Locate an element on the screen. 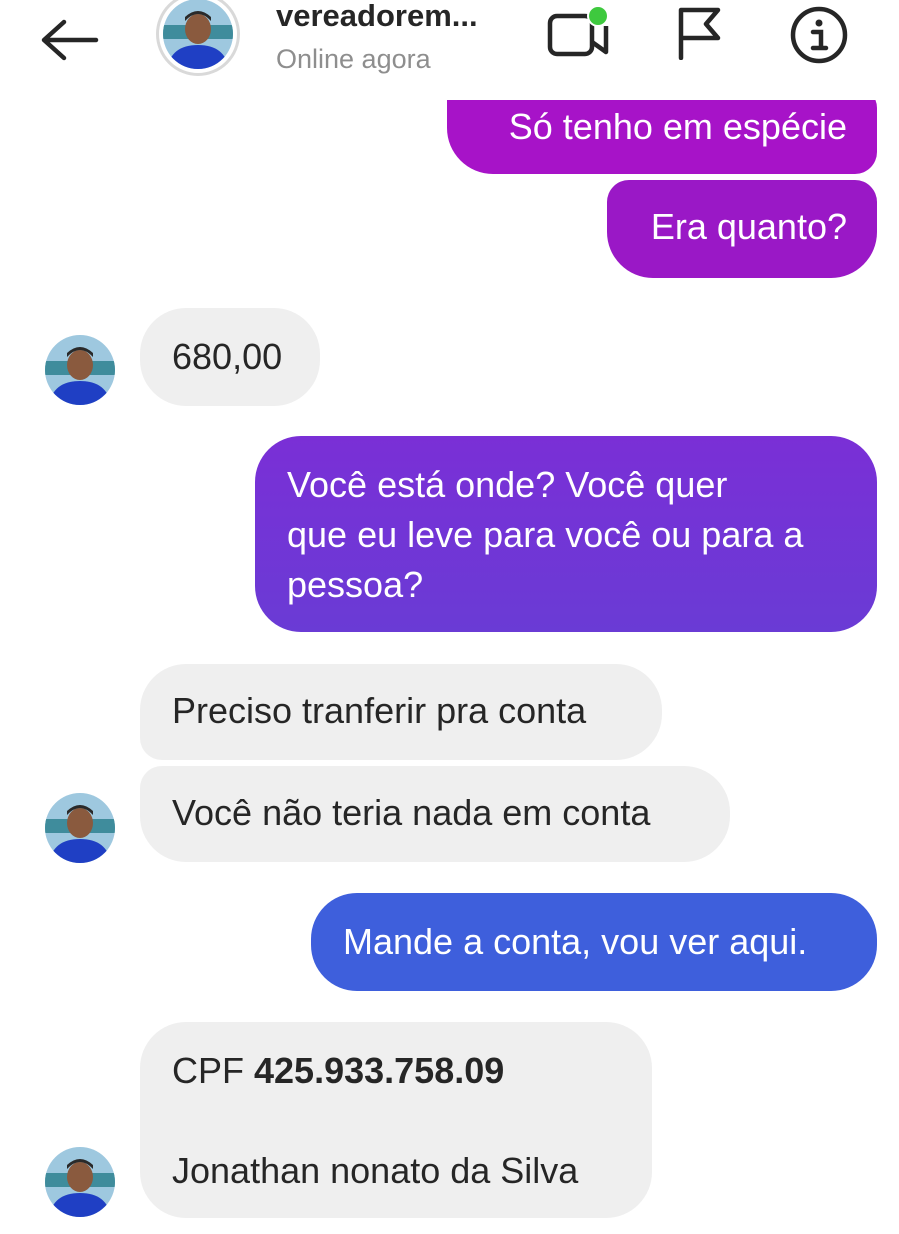 The height and width of the screenshot is (1234, 899). message-text-line: pessoa? is located at coordinates (355, 584).